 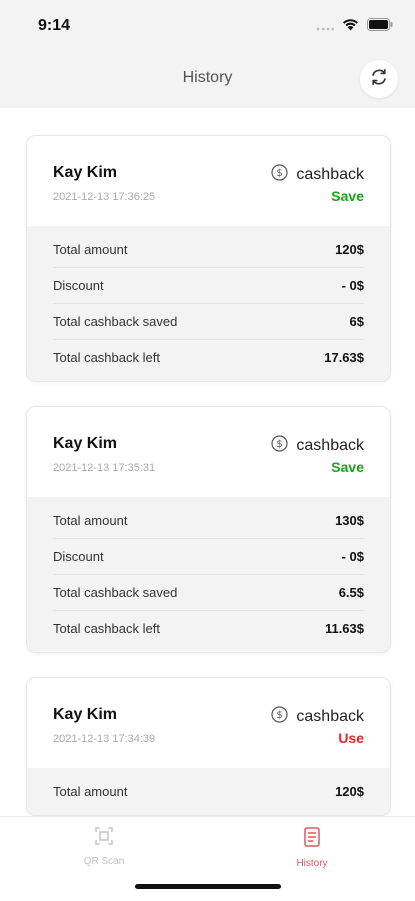 I want to click on refresh-button, so click(x=379, y=79).